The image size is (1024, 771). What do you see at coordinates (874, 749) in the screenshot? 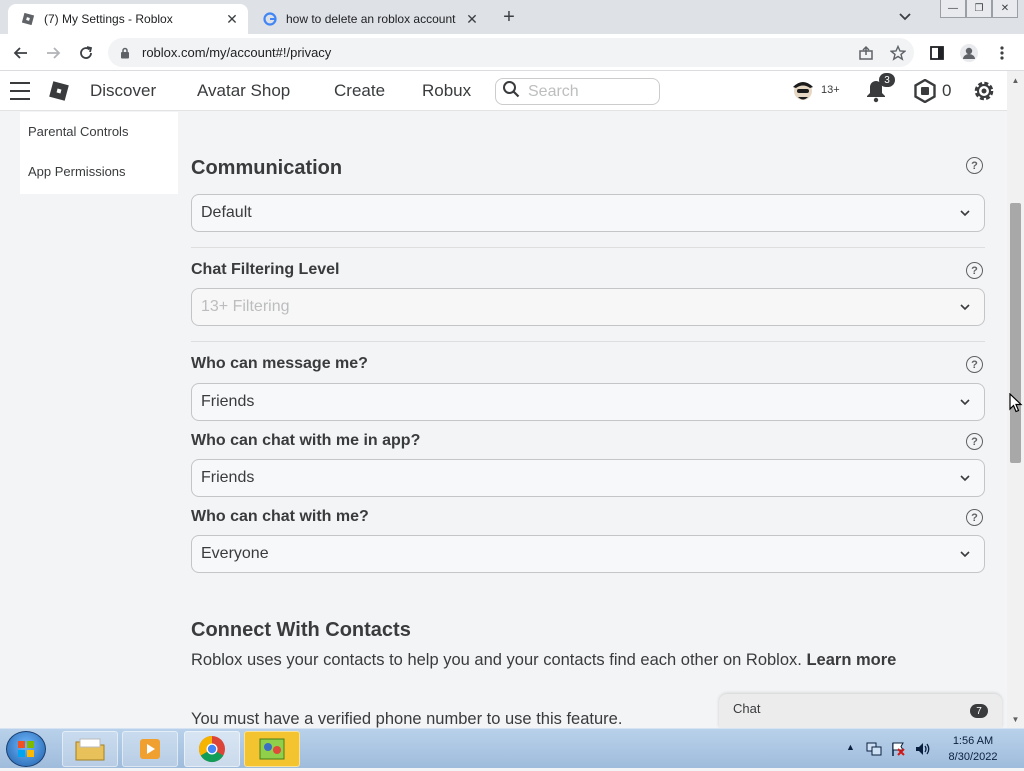
I see `network-icon` at bounding box center [874, 749].